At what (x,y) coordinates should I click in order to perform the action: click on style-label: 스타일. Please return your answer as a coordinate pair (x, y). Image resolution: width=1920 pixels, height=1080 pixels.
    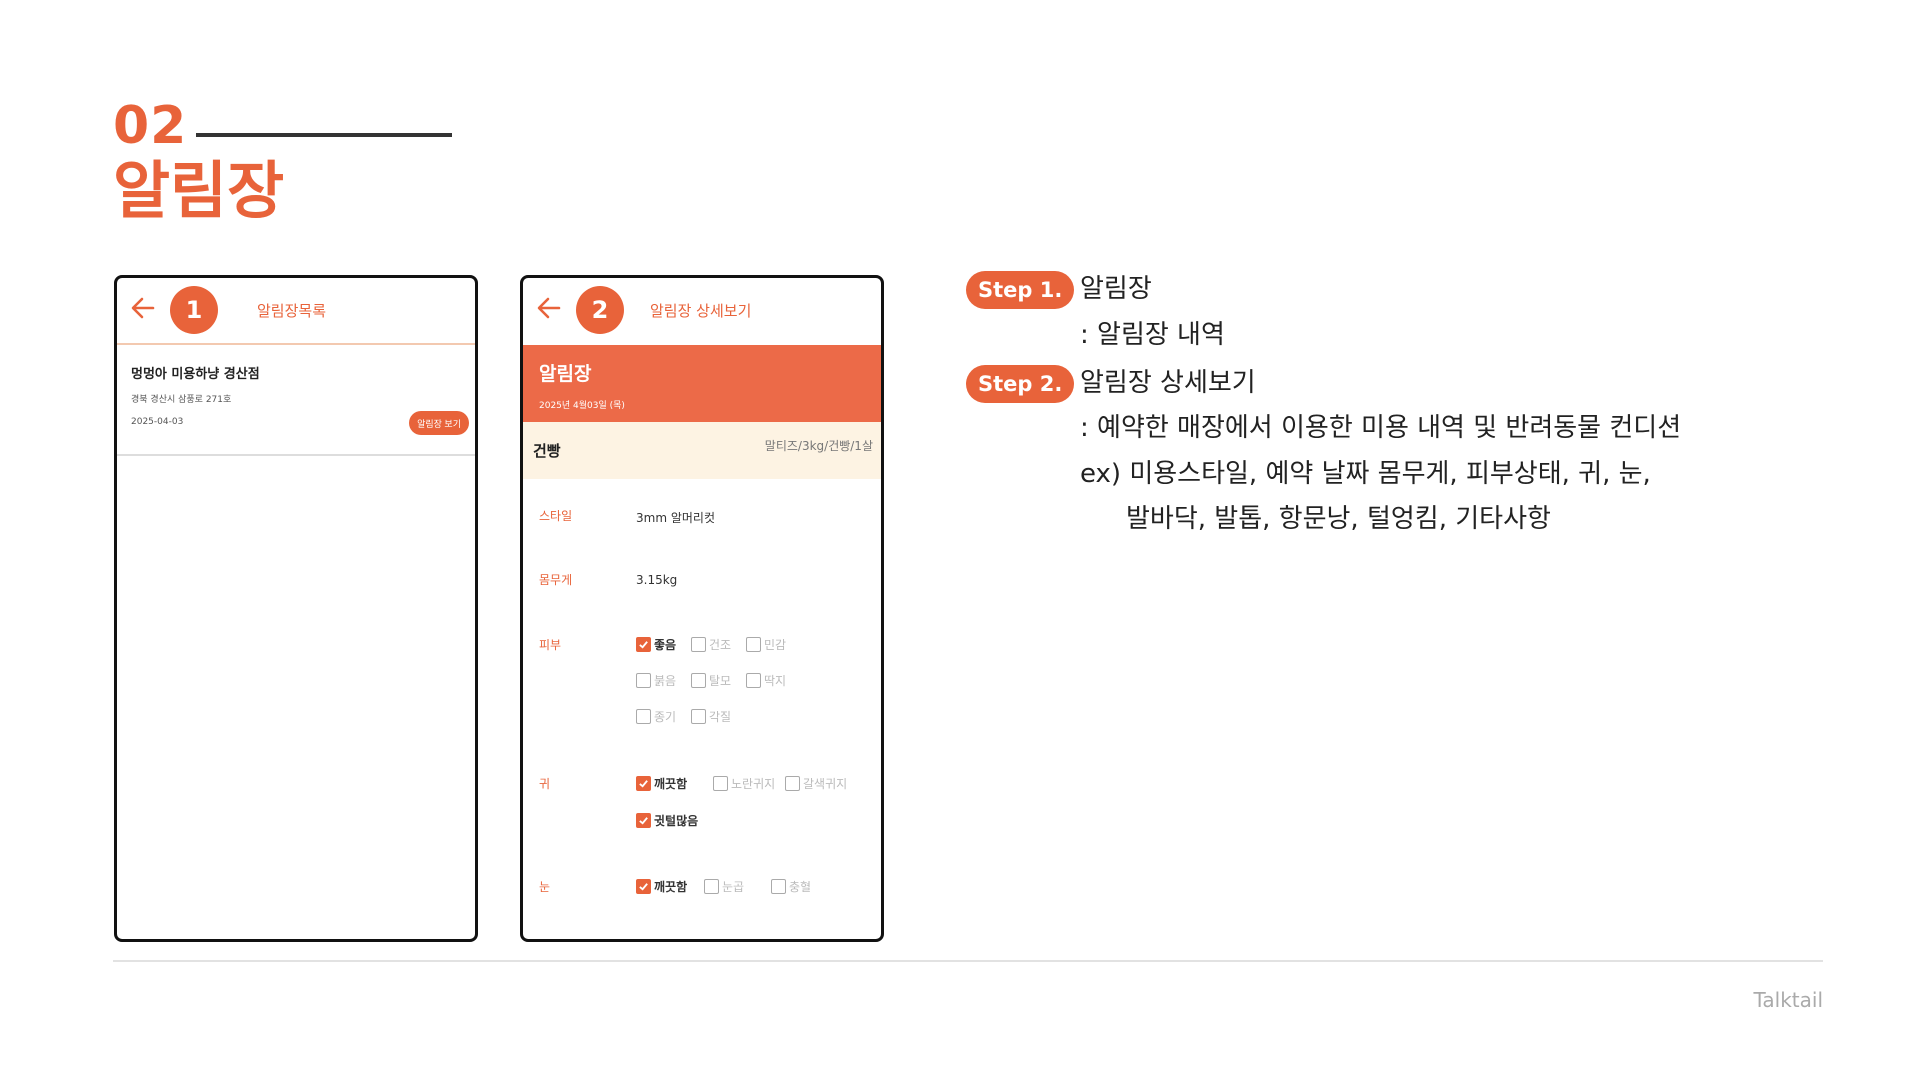
    Looking at the image, I should click on (556, 516).